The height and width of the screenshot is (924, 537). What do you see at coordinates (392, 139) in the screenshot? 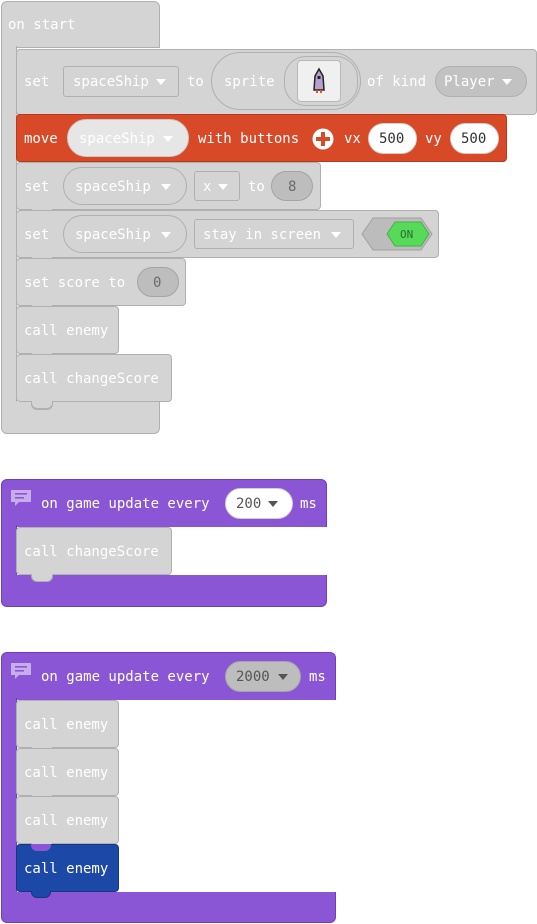
I see `vx-value: 500` at bounding box center [392, 139].